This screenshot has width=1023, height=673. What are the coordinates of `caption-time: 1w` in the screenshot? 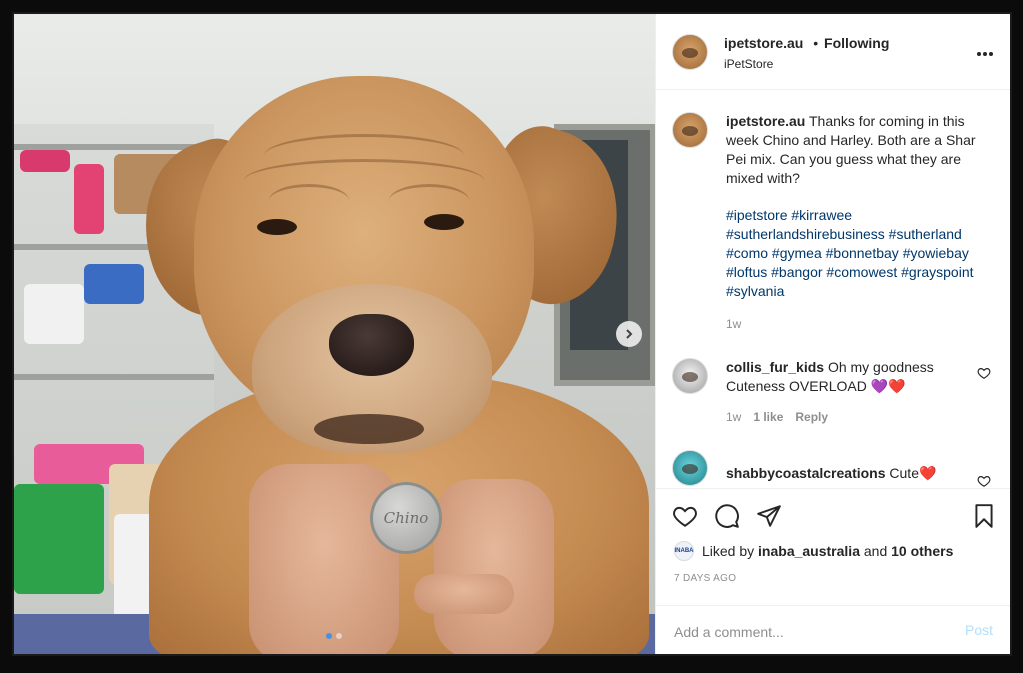 It's located at (733, 324).